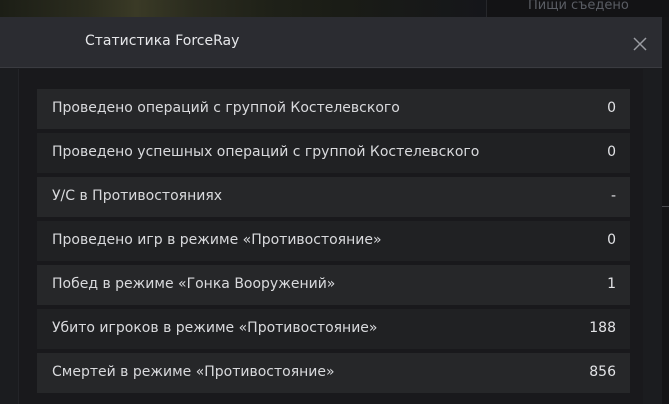 The width and height of the screenshot is (669, 404). I want to click on background-side-text: Пищи съедено, so click(578, 6).